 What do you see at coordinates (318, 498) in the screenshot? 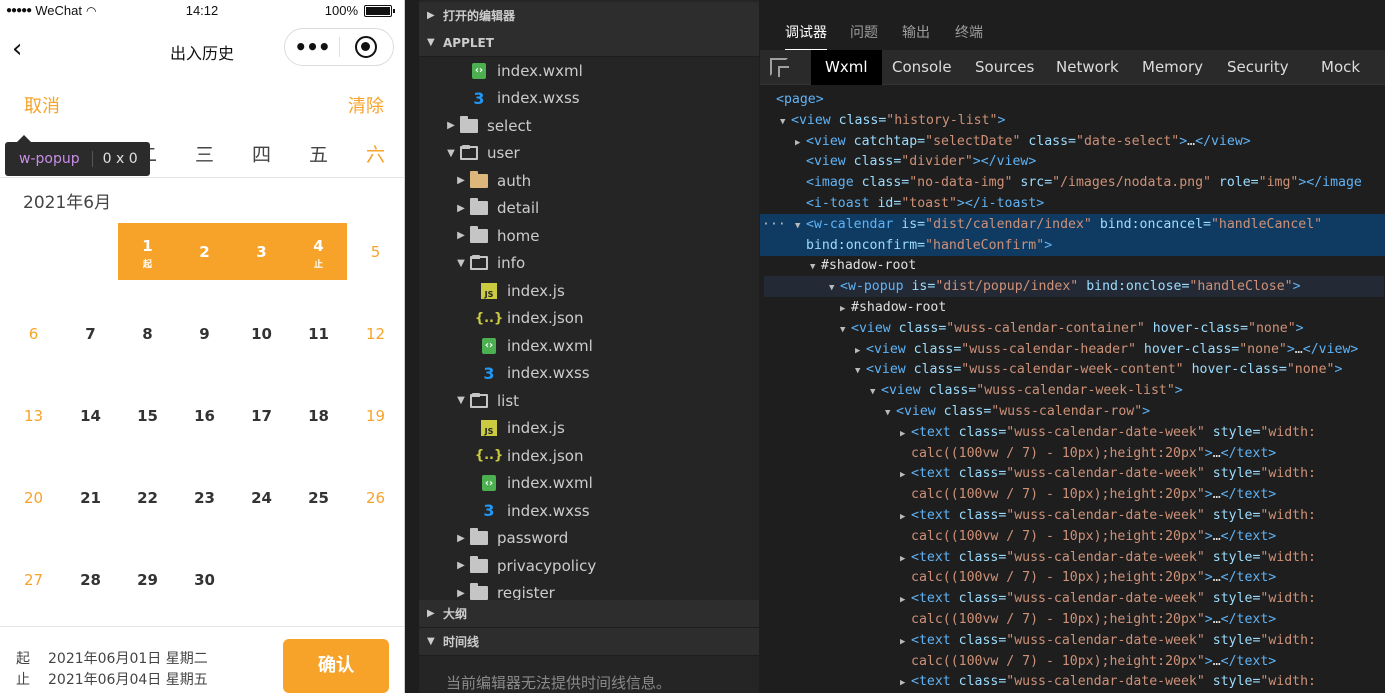
I see `calendar-day: 25` at bounding box center [318, 498].